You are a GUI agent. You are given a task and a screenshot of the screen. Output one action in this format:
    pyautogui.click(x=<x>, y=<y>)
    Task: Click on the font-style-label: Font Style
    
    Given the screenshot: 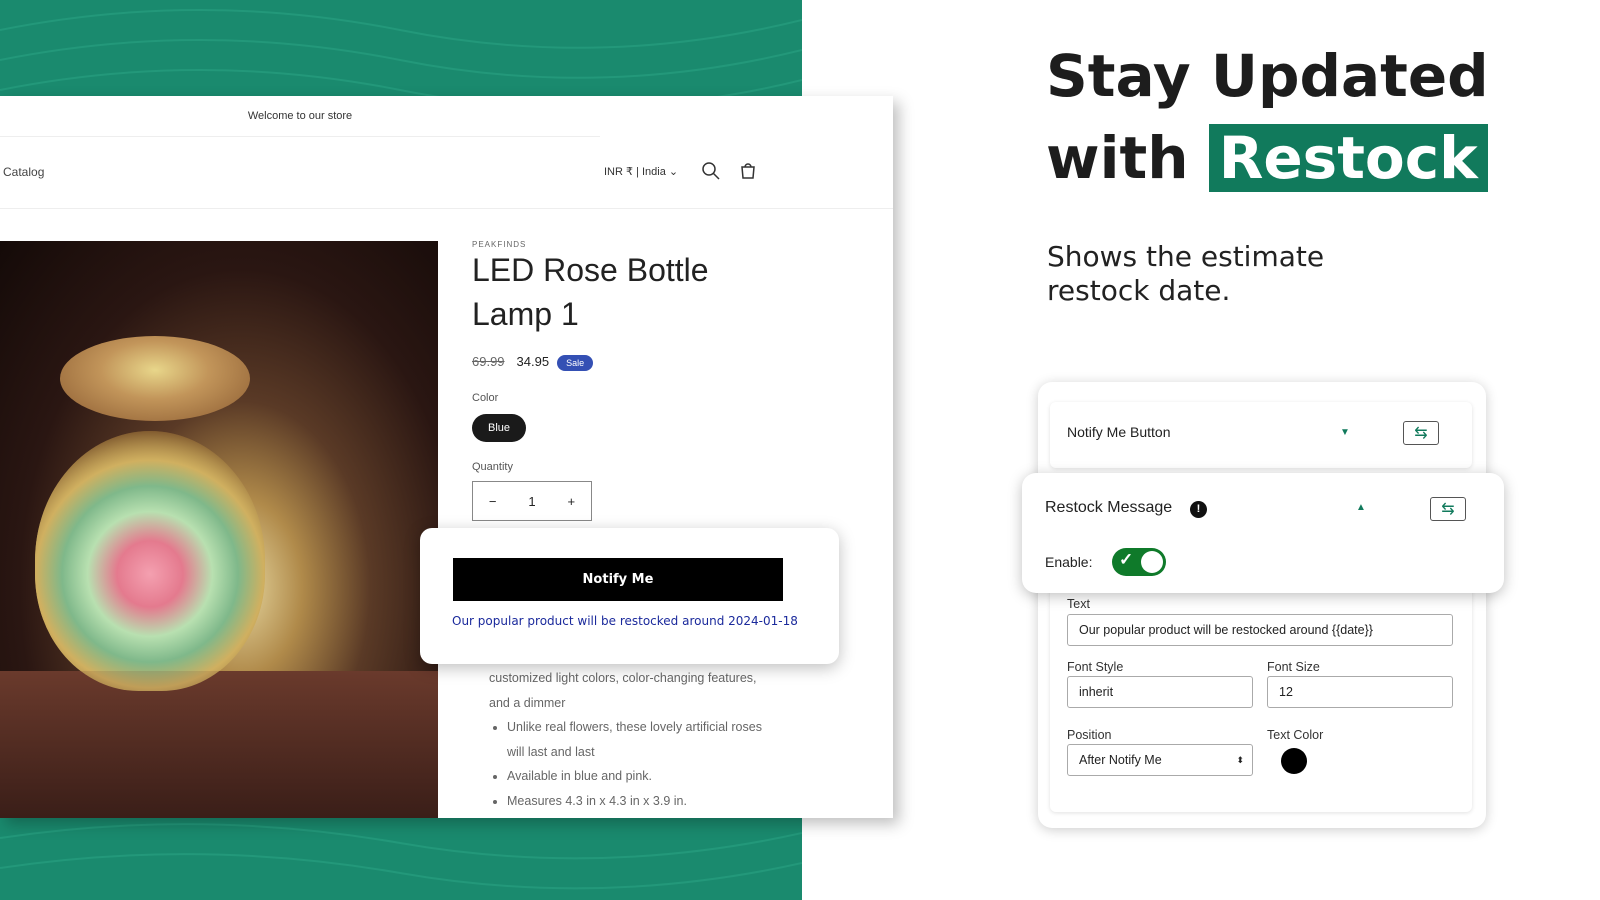 What is the action you would take?
    pyautogui.click(x=1095, y=667)
    